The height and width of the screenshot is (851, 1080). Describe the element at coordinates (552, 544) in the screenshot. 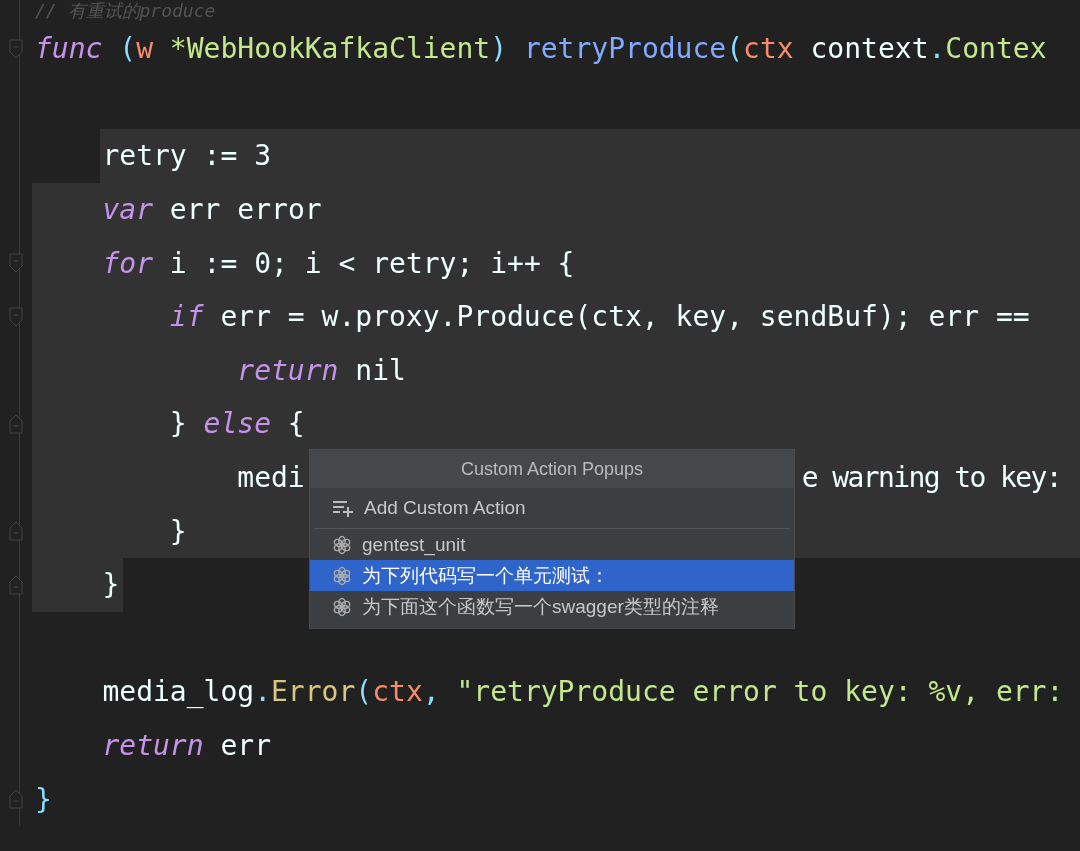

I see `menu-item: gentest_unit` at that location.